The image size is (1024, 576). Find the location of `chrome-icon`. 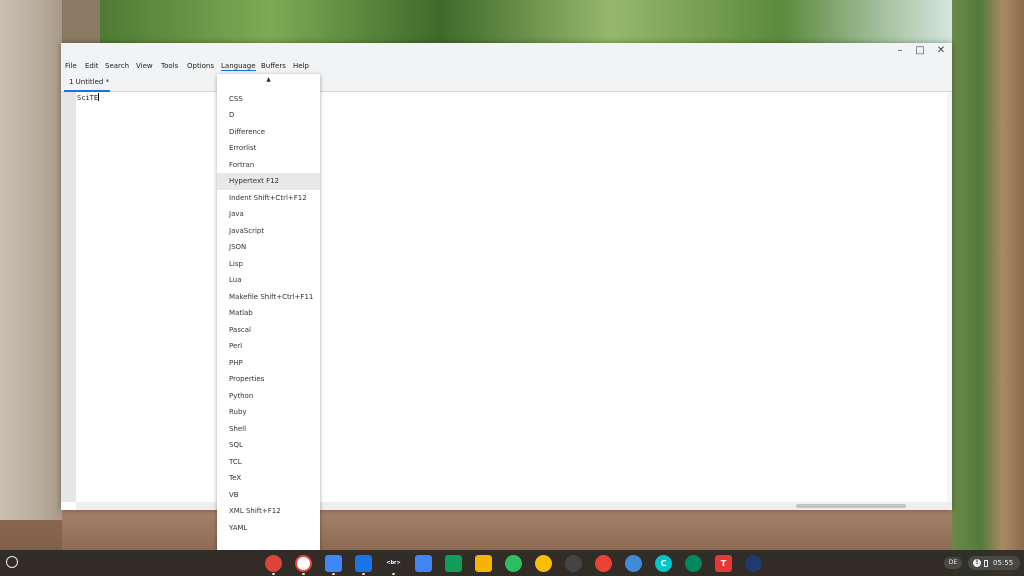

chrome-icon is located at coordinates (273, 563).